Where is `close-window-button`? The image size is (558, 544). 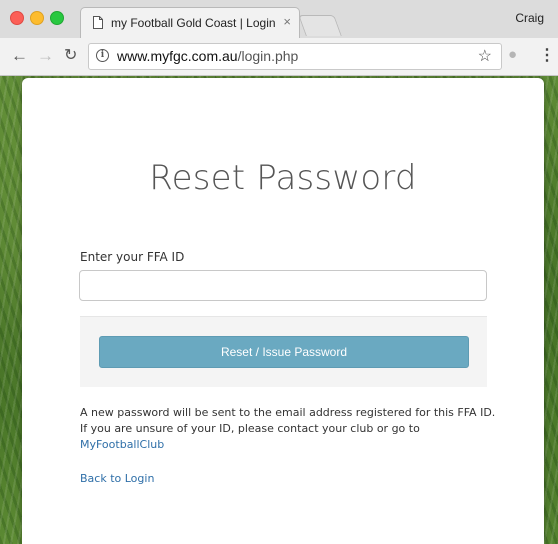 close-window-button is located at coordinates (17, 18).